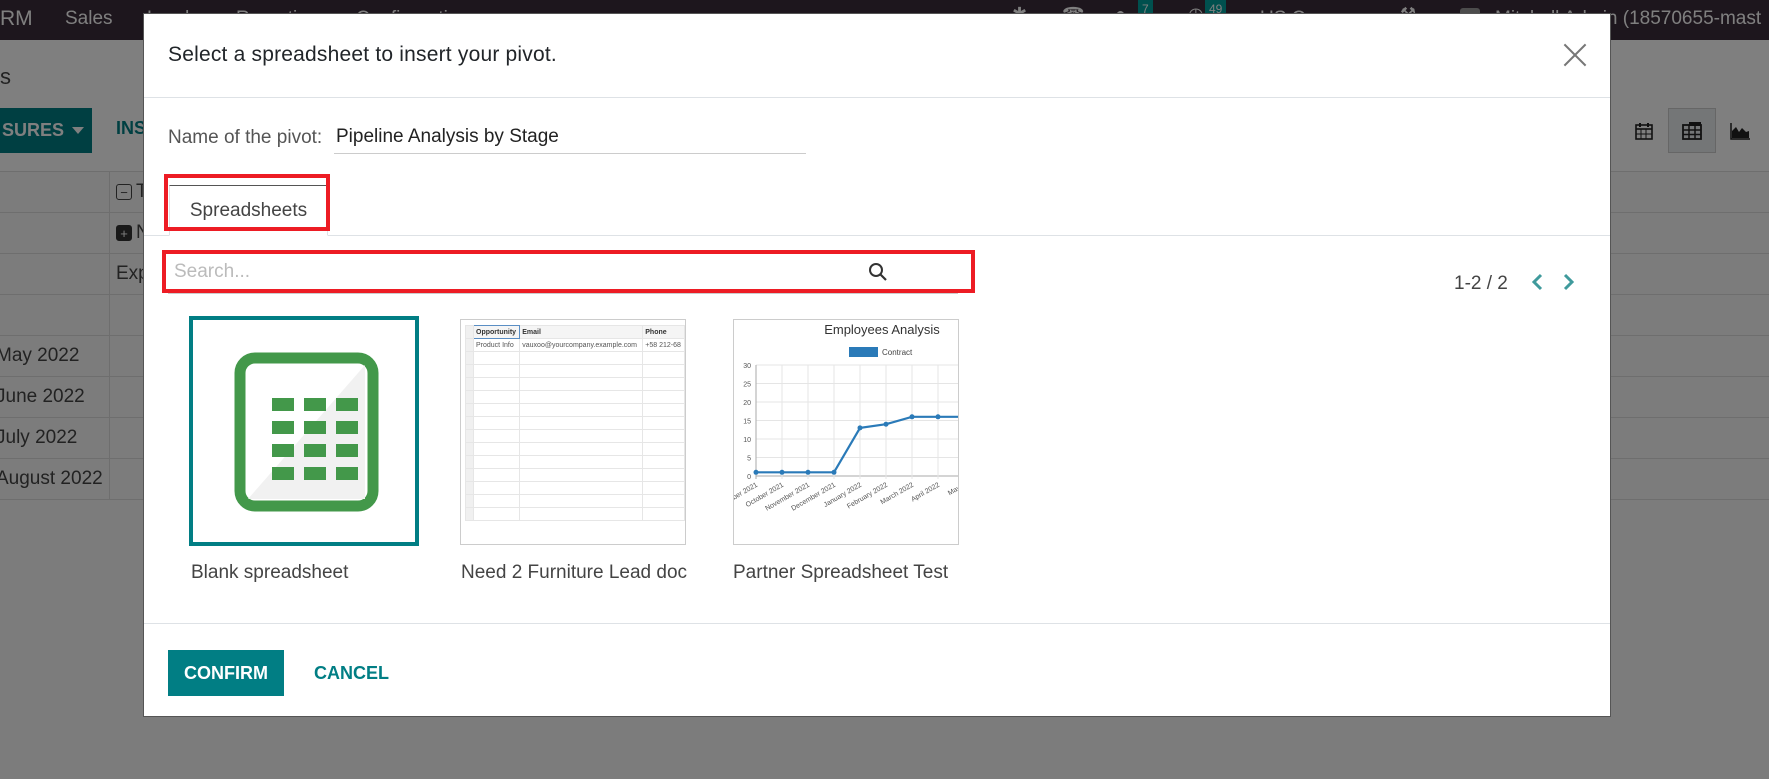 The height and width of the screenshot is (779, 1769). I want to click on spreadsheet-name: Blank spreadsheet, so click(269, 573).